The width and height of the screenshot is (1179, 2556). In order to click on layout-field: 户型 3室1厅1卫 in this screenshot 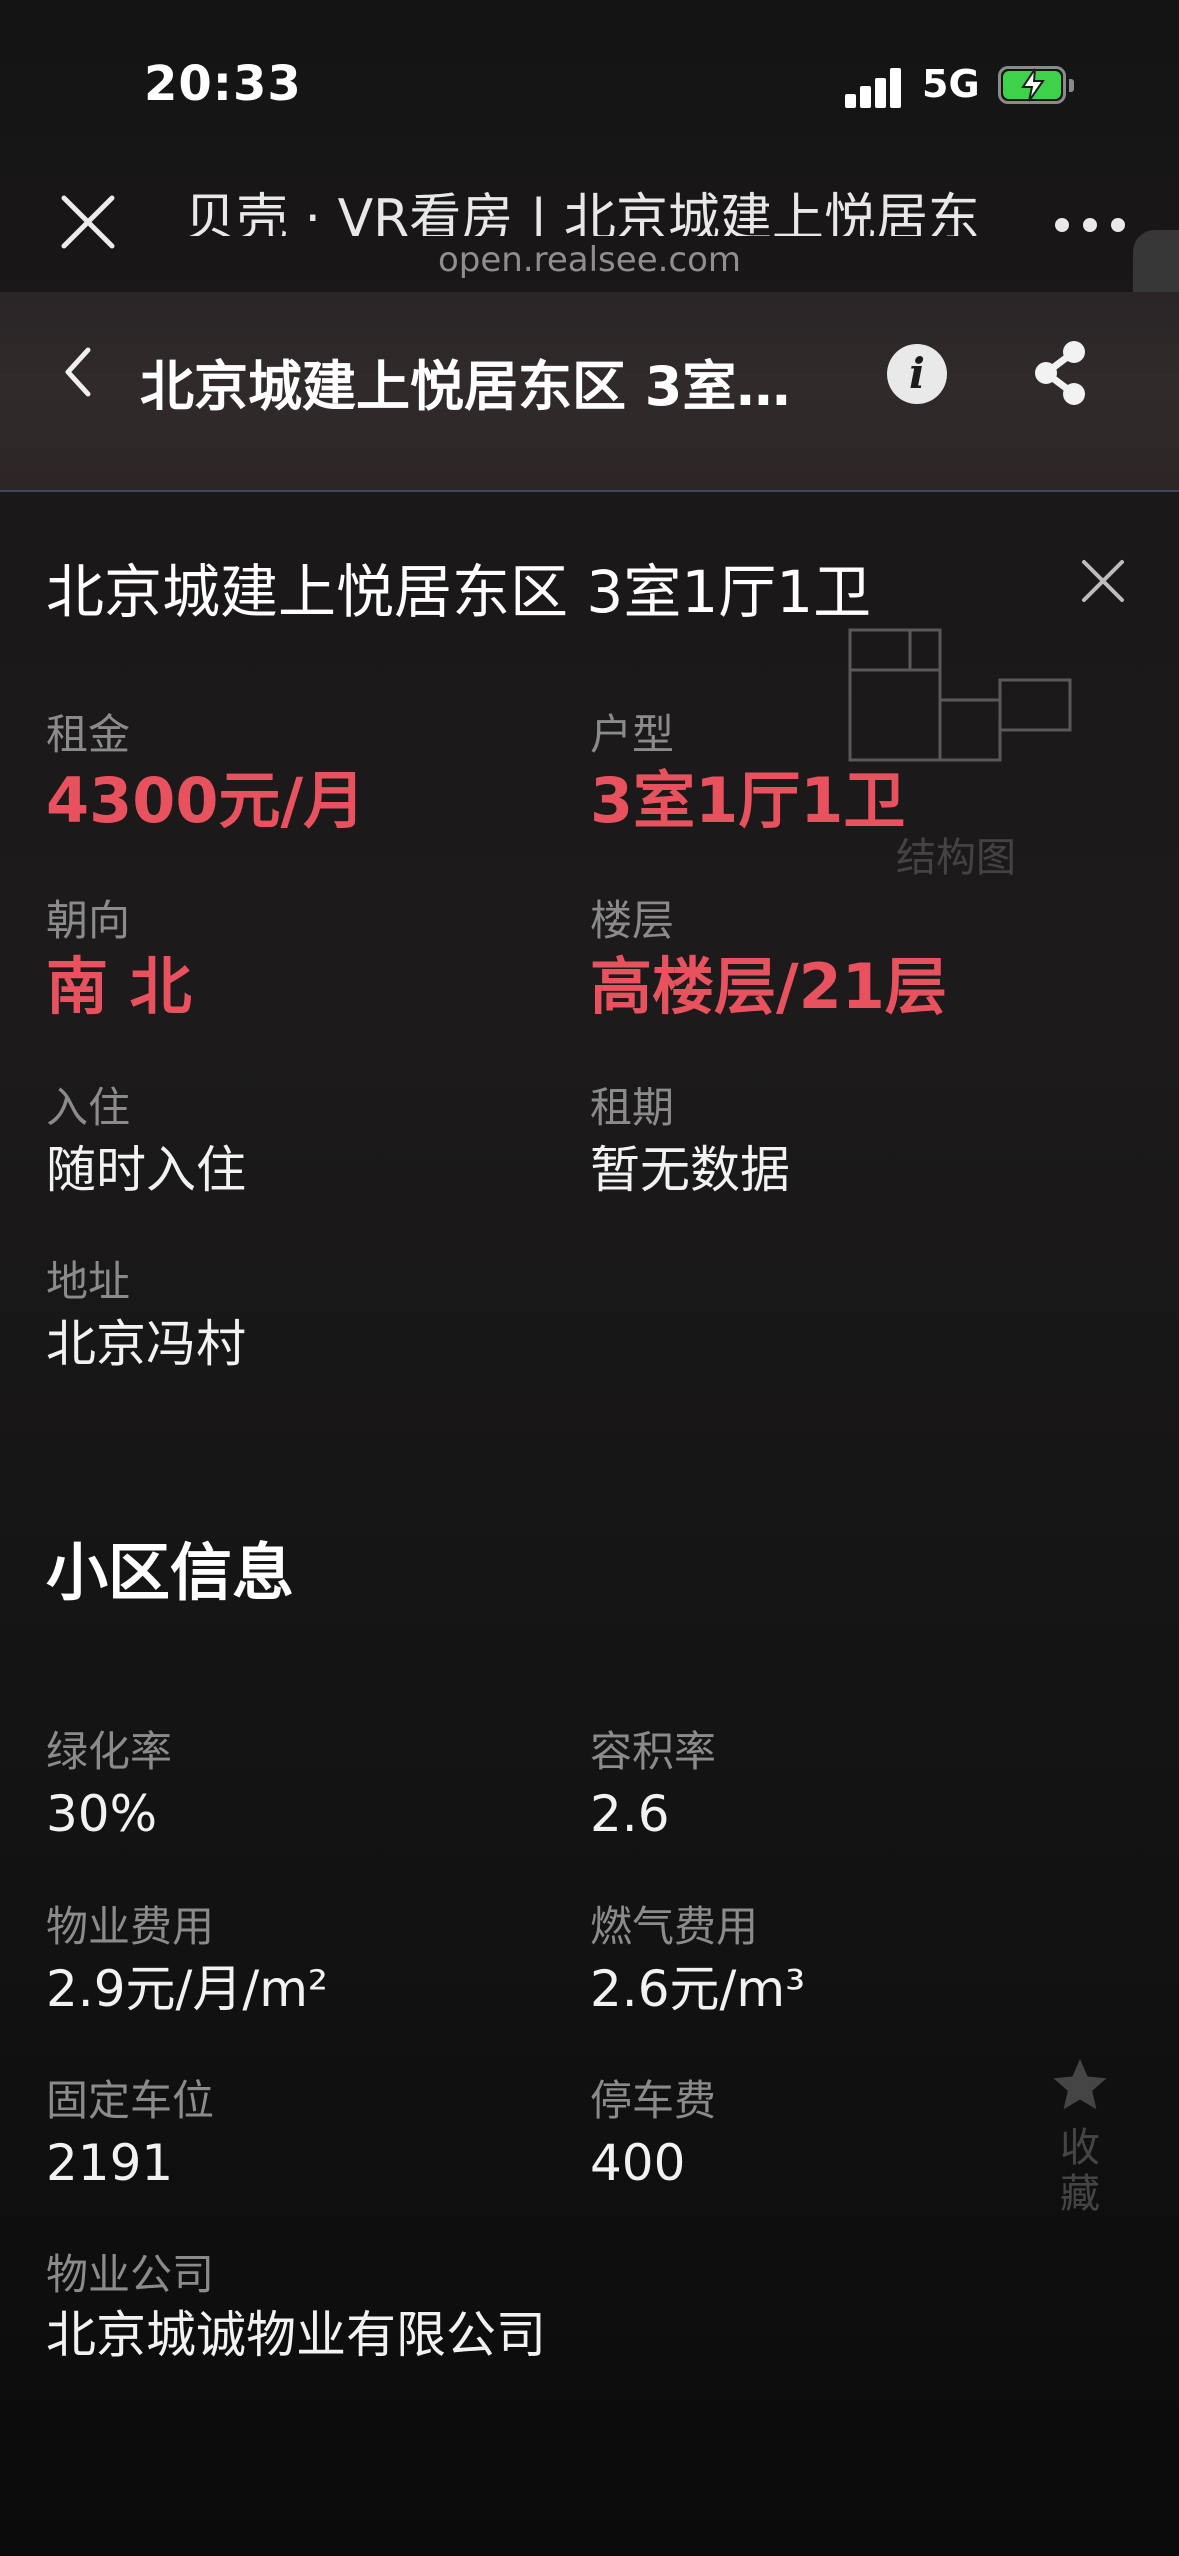, I will do `click(747, 773)`.